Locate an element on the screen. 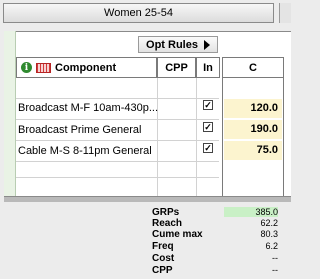 This screenshot has height=279, width=320. component-column-header: i Component is located at coordinates (86, 67).